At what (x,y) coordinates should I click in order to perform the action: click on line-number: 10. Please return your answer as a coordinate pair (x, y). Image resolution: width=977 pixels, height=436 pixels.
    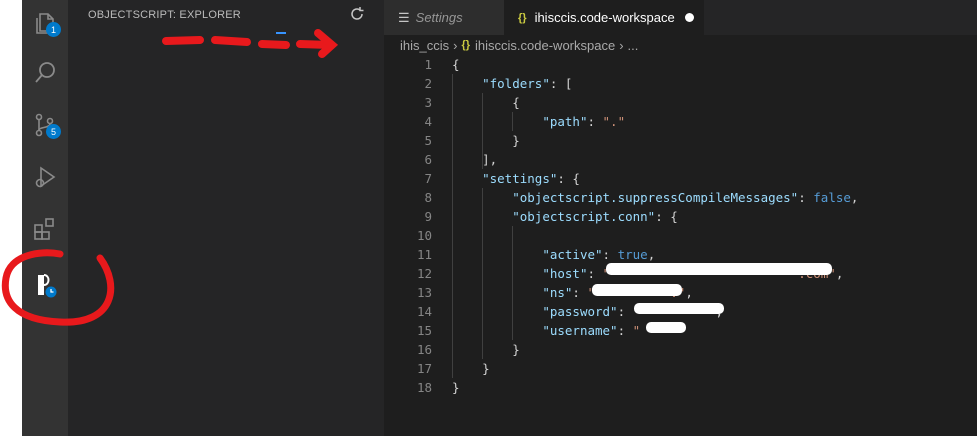
    Looking at the image, I should click on (424, 235).